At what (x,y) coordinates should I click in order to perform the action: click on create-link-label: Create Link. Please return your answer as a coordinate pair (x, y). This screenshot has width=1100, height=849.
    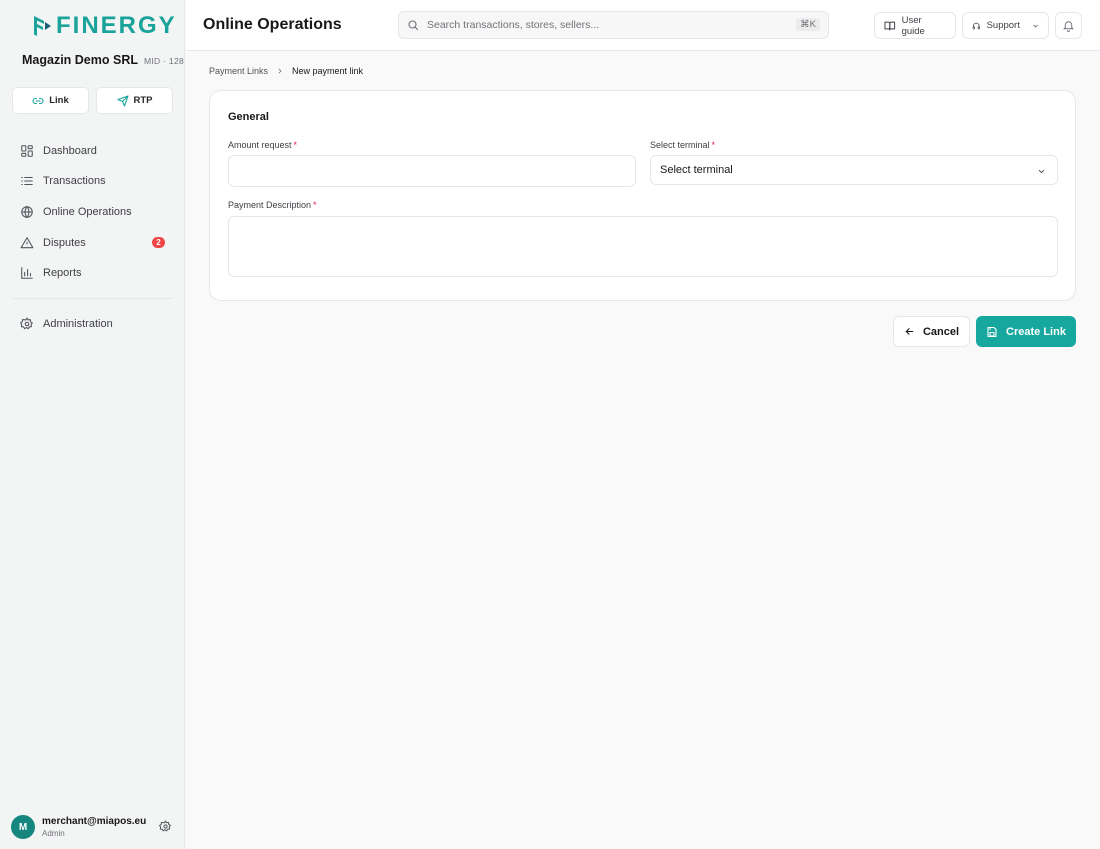
    Looking at the image, I should click on (1036, 331).